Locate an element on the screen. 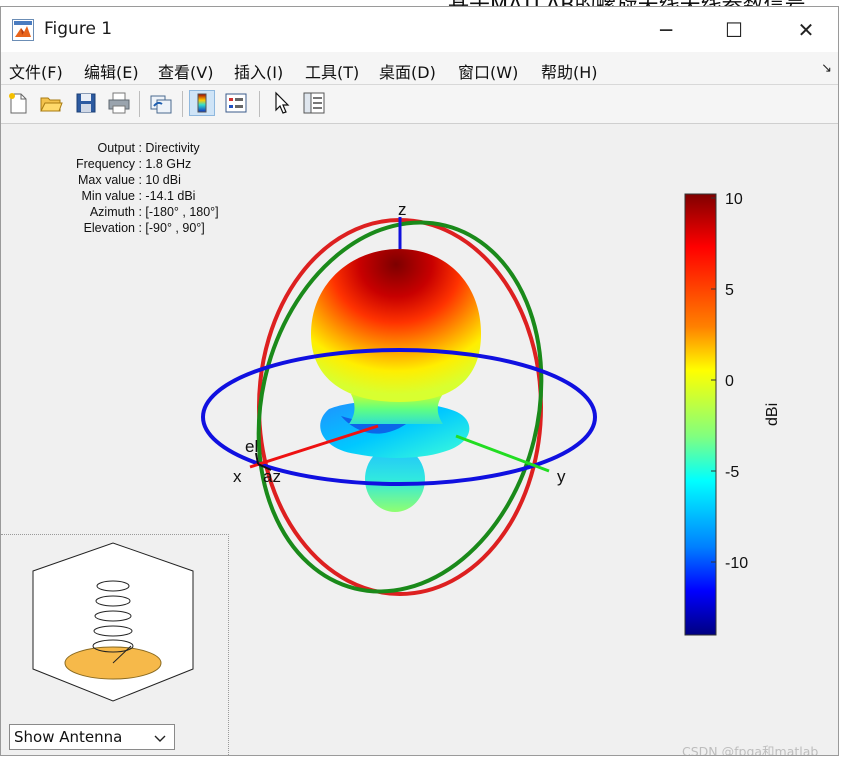 This screenshot has width=841, height=758. legend-icon is located at coordinates (236, 103).